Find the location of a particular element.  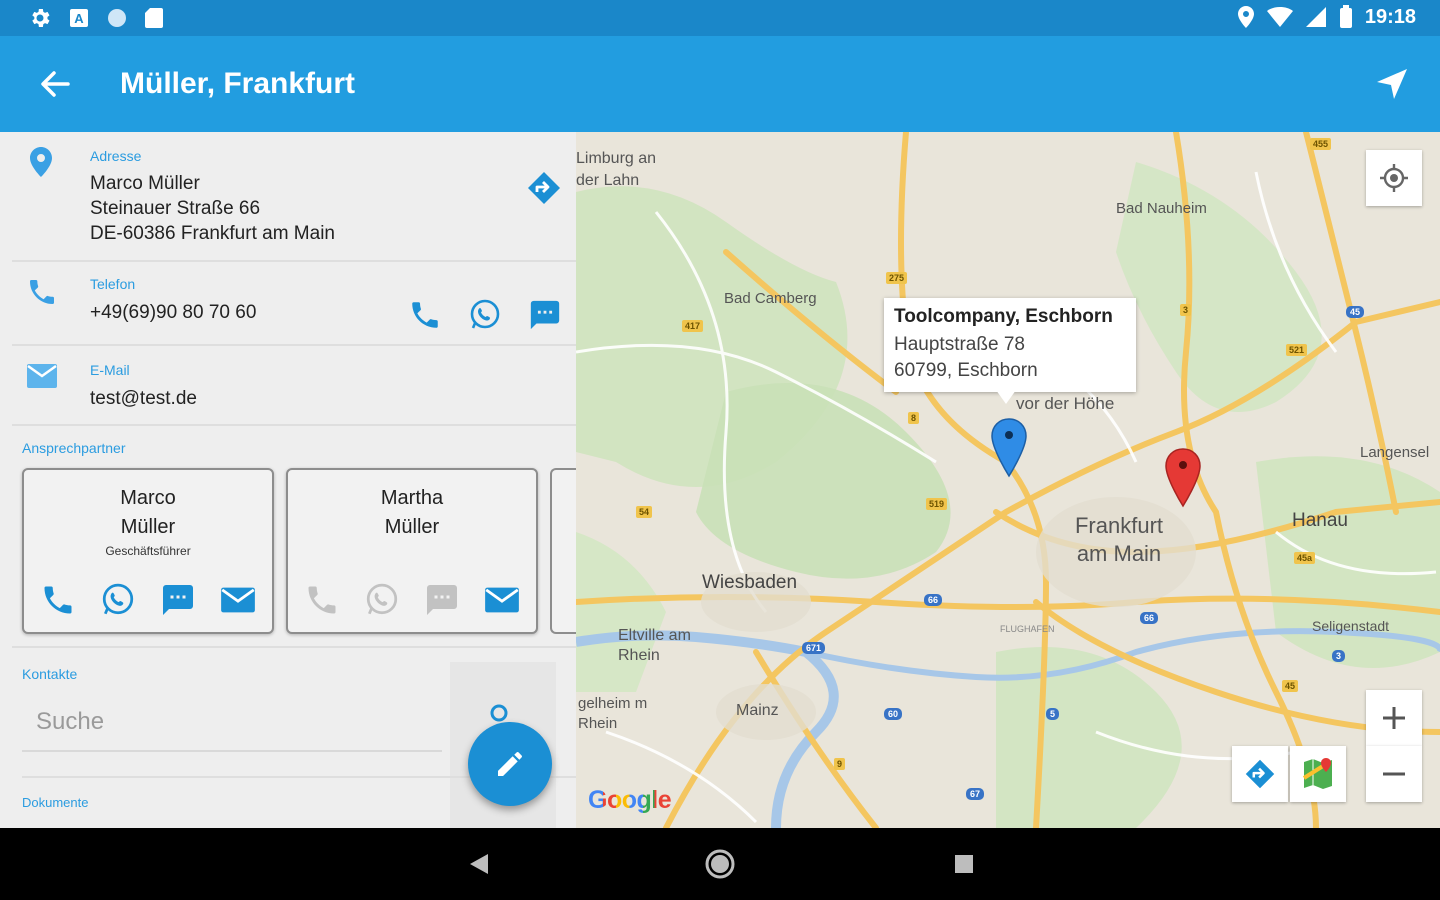

road-label: 3 is located at coordinates (1339, 656).